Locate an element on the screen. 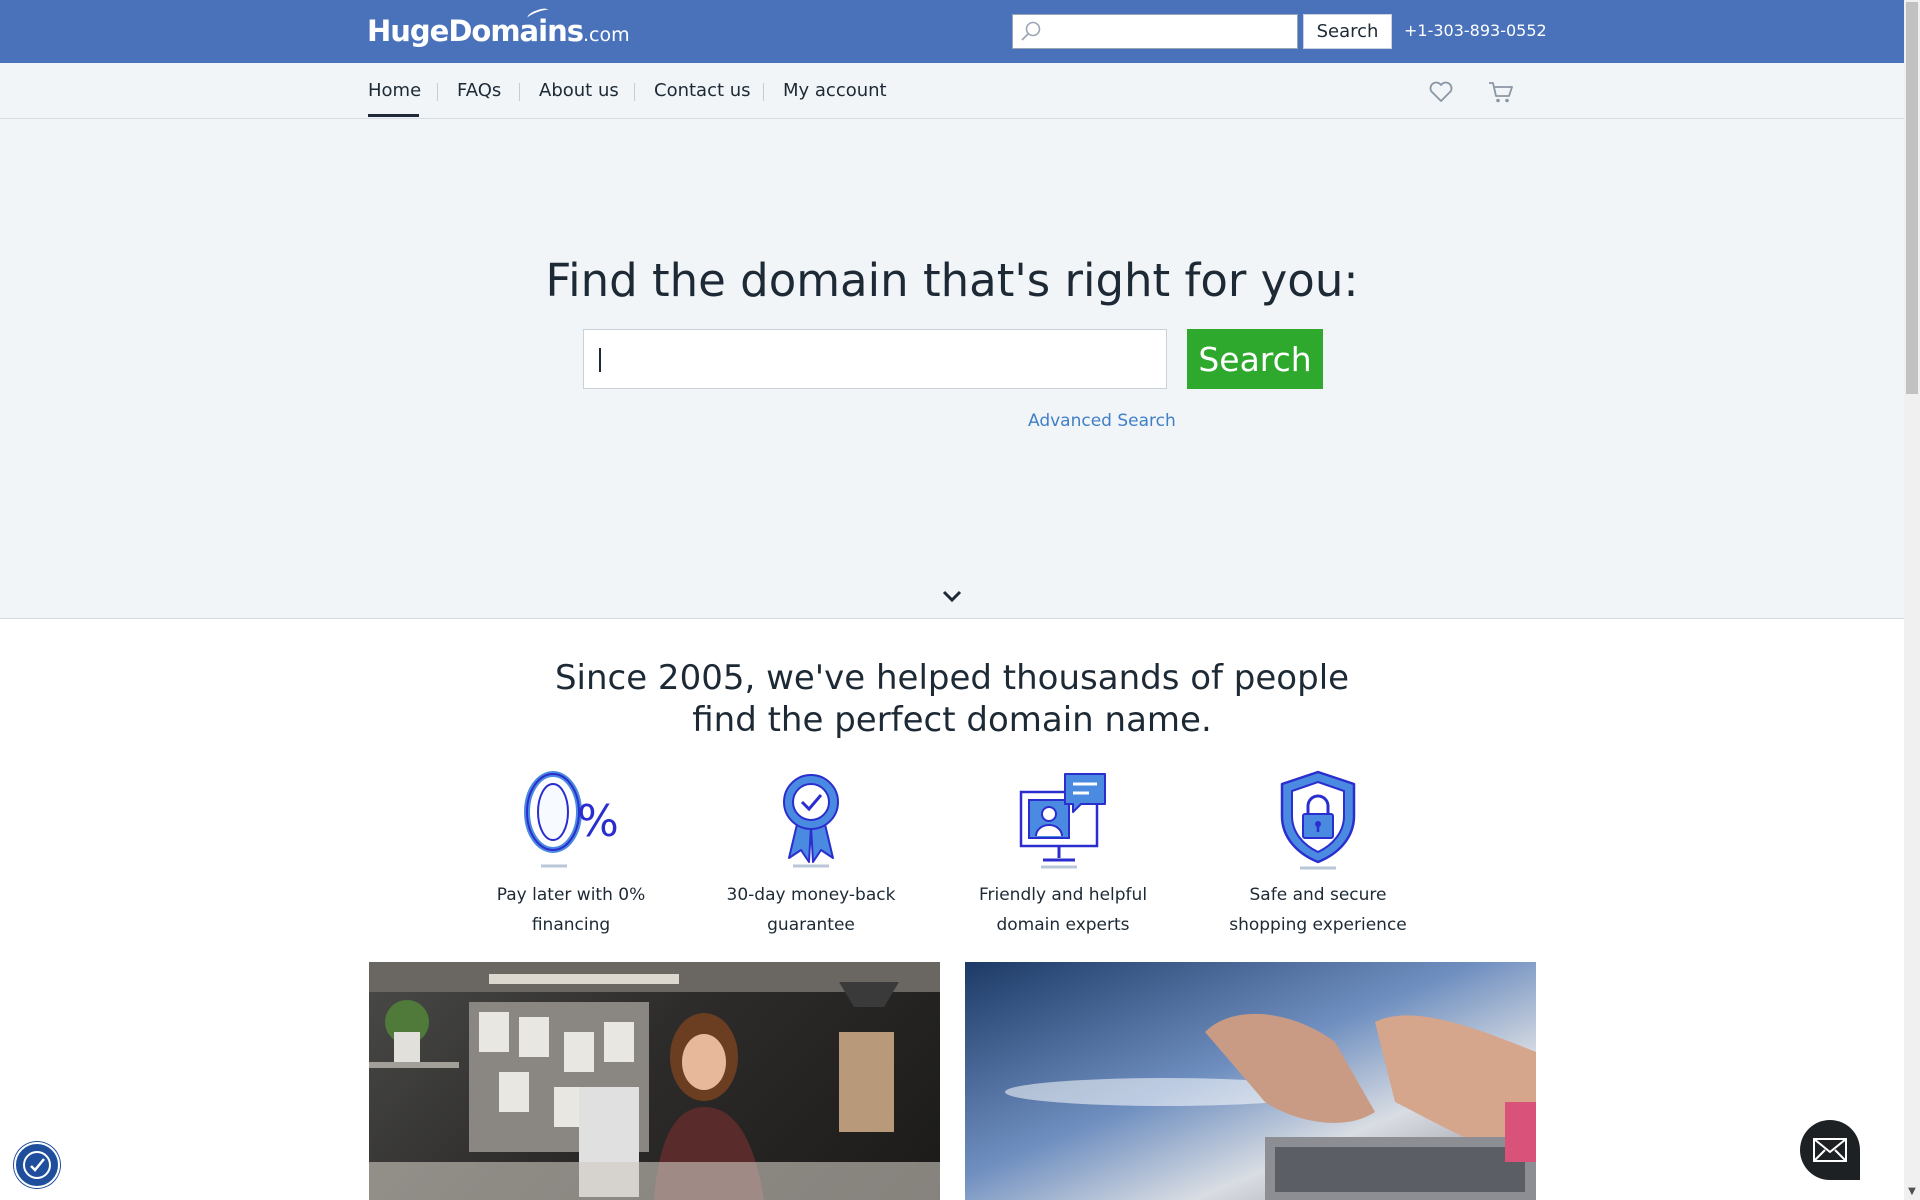 Image resolution: width=1920 pixels, height=1200 pixels. feature-text: Safe and secure shopping experience is located at coordinates (1318, 910).